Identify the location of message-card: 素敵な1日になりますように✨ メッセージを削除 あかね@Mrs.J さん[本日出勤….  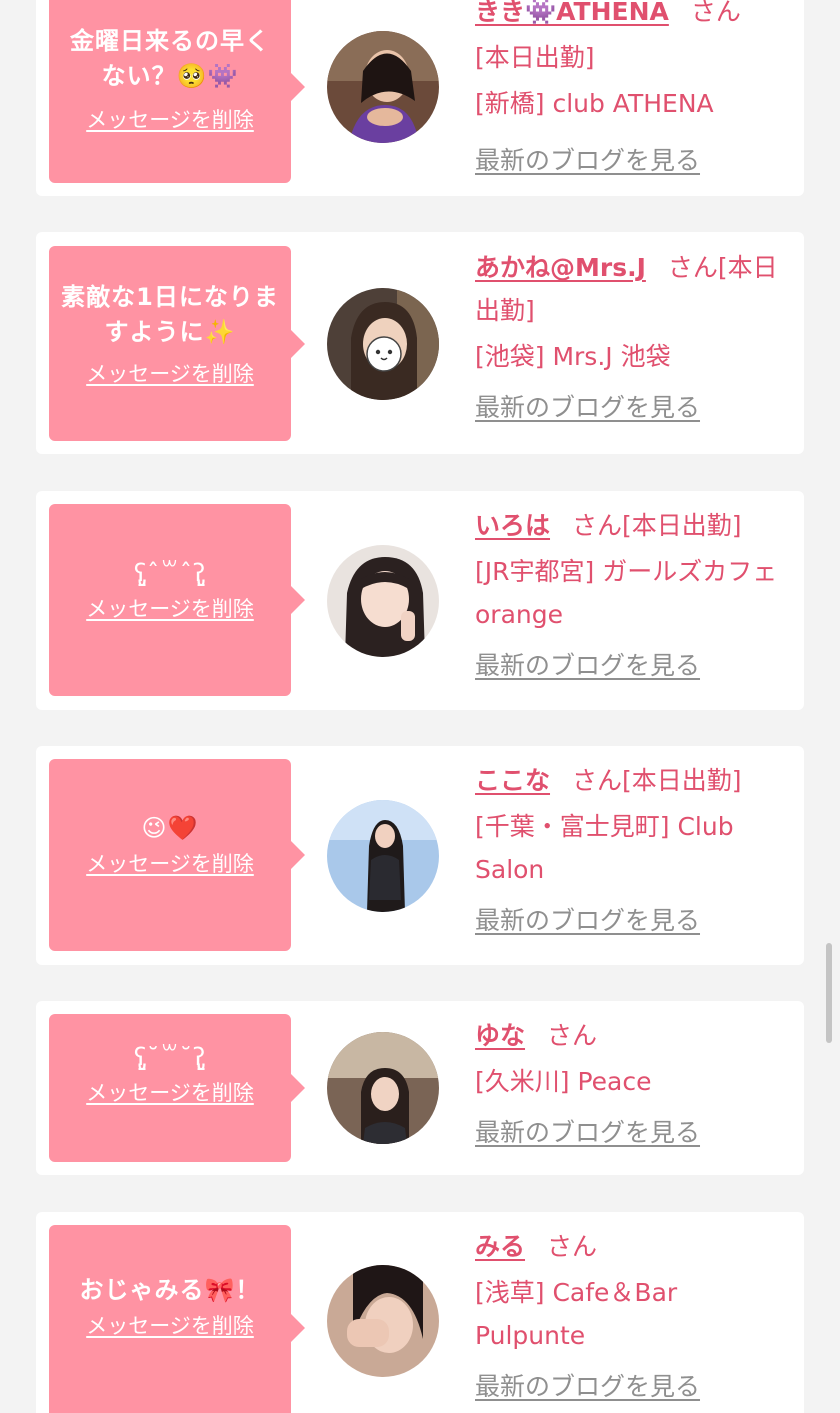
(420, 343).